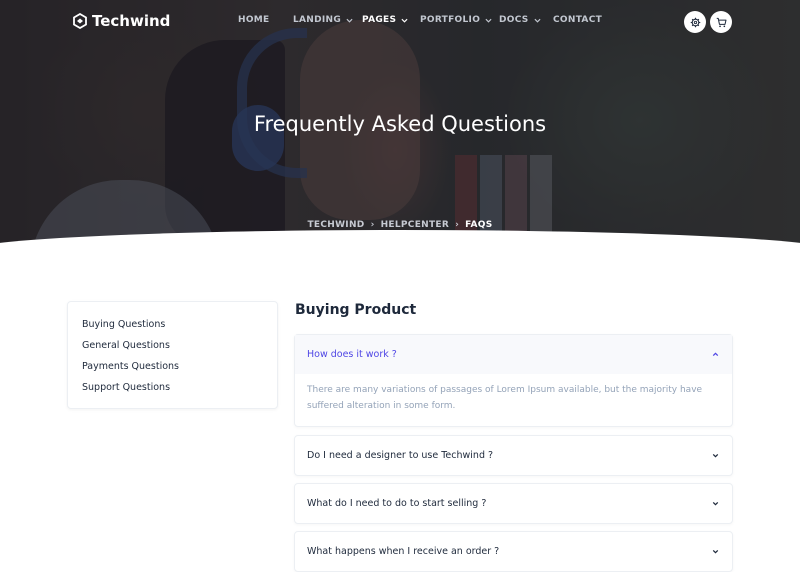  I want to click on cart-button, so click(721, 22).